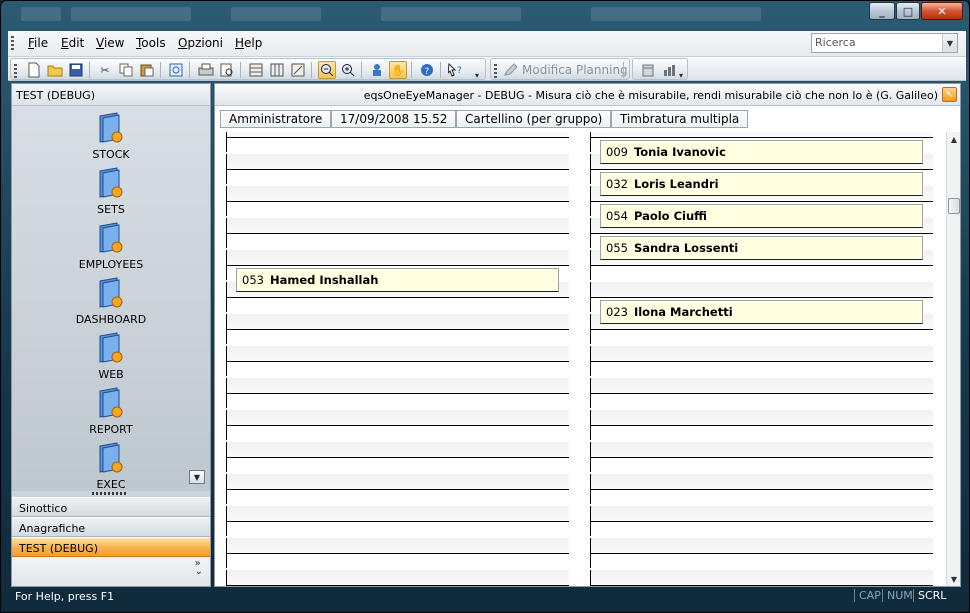 The image size is (970, 613). What do you see at coordinates (398, 70) in the screenshot?
I see `hand-icon: ✋` at bounding box center [398, 70].